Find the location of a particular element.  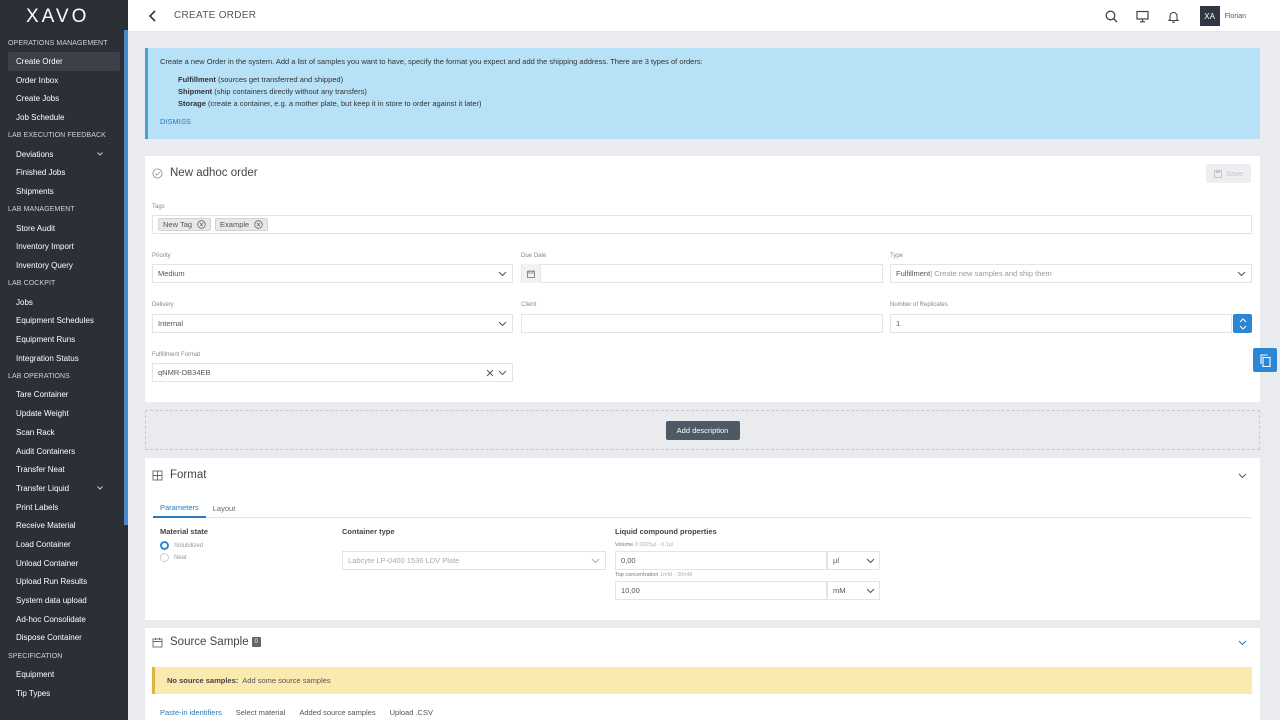

calendar-button is located at coordinates (531, 273).